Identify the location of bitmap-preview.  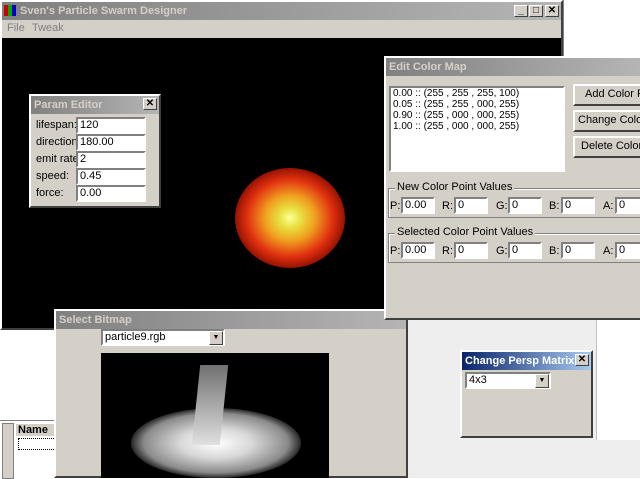
(215, 415).